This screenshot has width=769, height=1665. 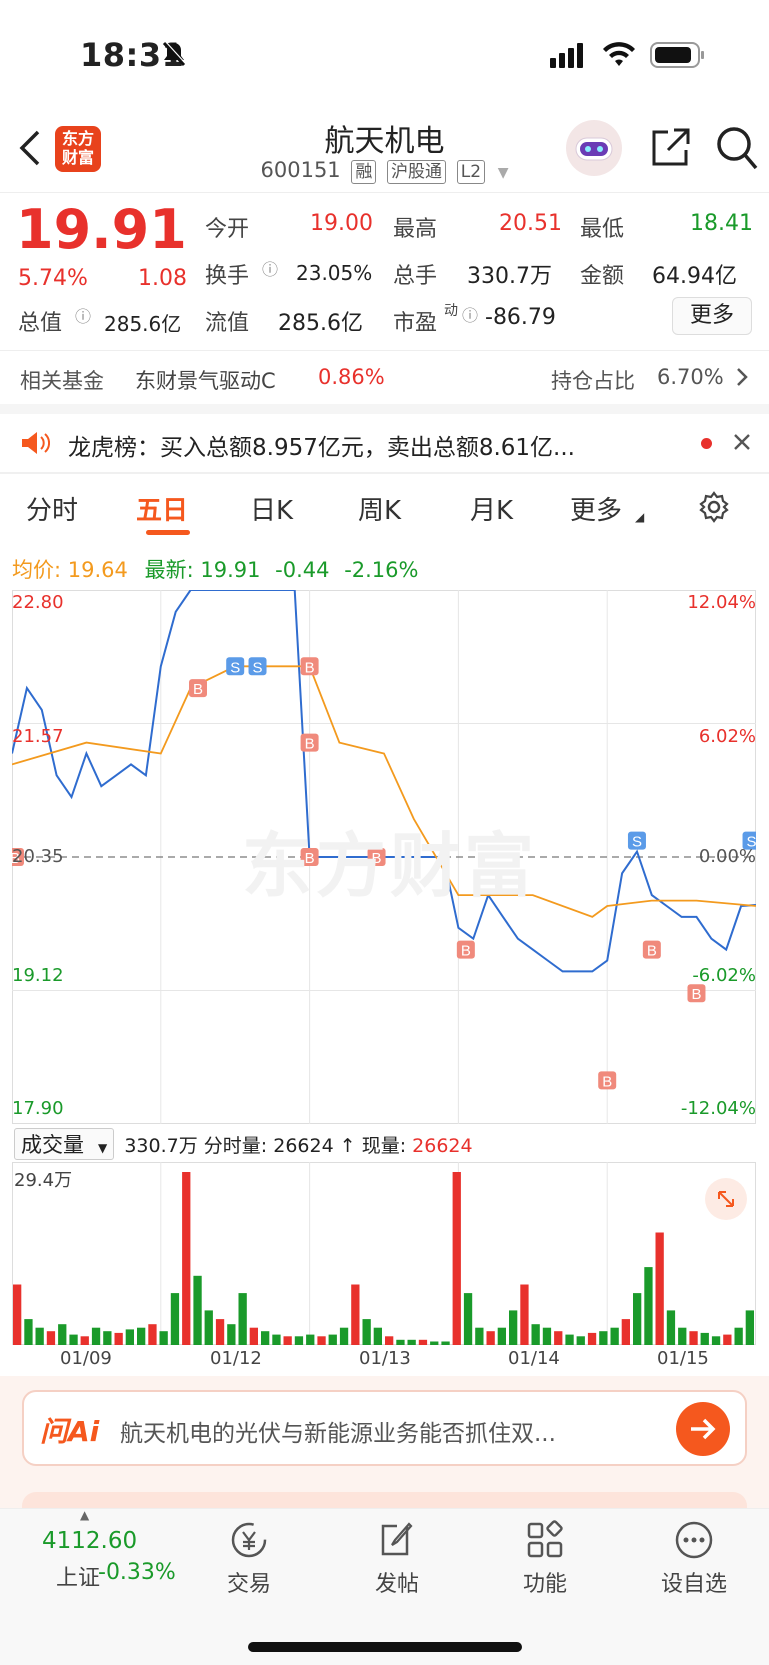 What do you see at coordinates (415, 276) in the screenshot?
I see `volume-label: 总手` at bounding box center [415, 276].